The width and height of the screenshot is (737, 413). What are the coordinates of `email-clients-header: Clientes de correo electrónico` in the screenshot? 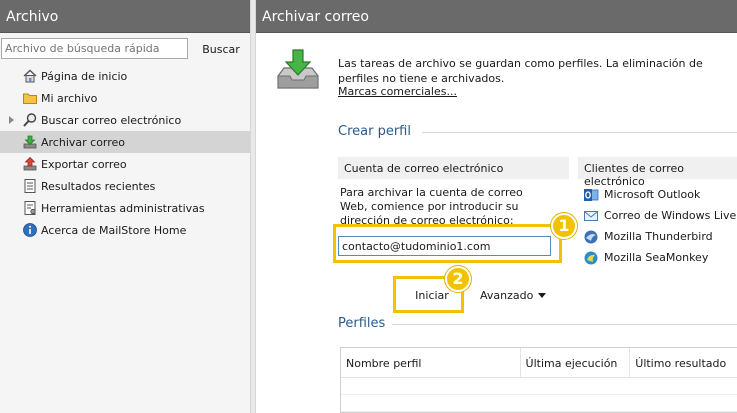 It's located at (657, 172).